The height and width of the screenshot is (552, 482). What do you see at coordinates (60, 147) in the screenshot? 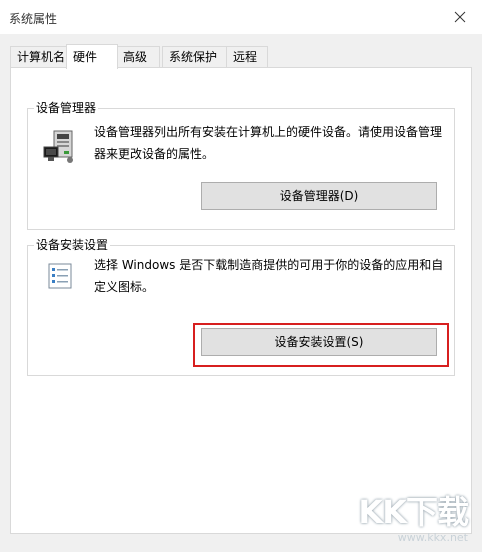
I see `device-manager-icon` at bounding box center [60, 147].